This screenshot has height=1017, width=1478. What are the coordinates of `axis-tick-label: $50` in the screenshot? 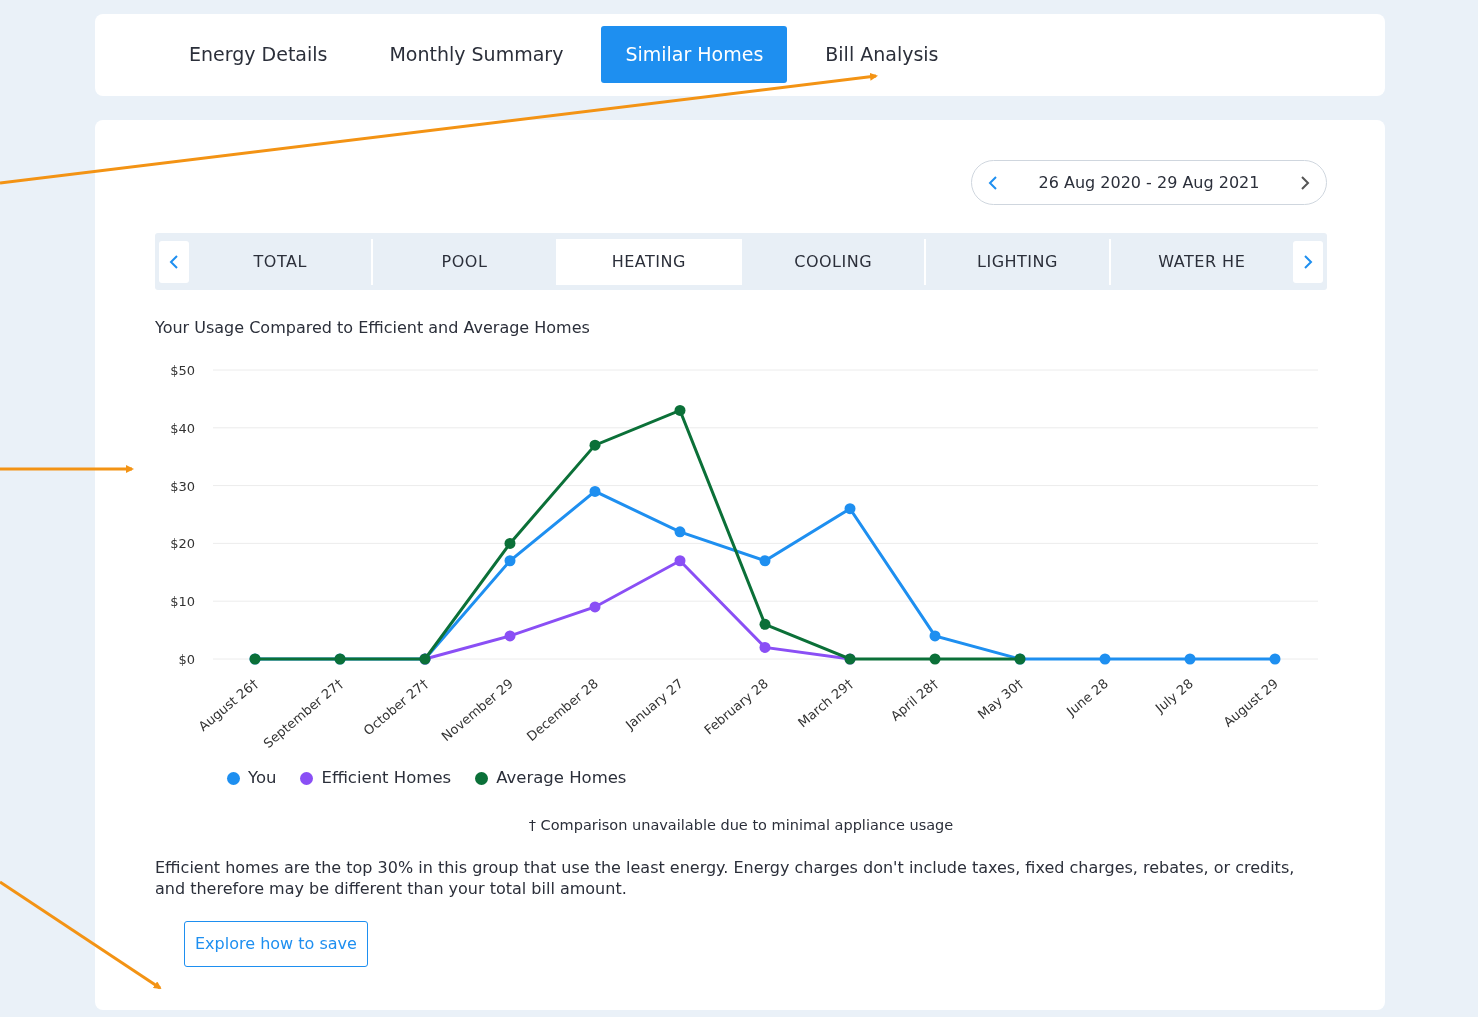 It's located at (182, 370).